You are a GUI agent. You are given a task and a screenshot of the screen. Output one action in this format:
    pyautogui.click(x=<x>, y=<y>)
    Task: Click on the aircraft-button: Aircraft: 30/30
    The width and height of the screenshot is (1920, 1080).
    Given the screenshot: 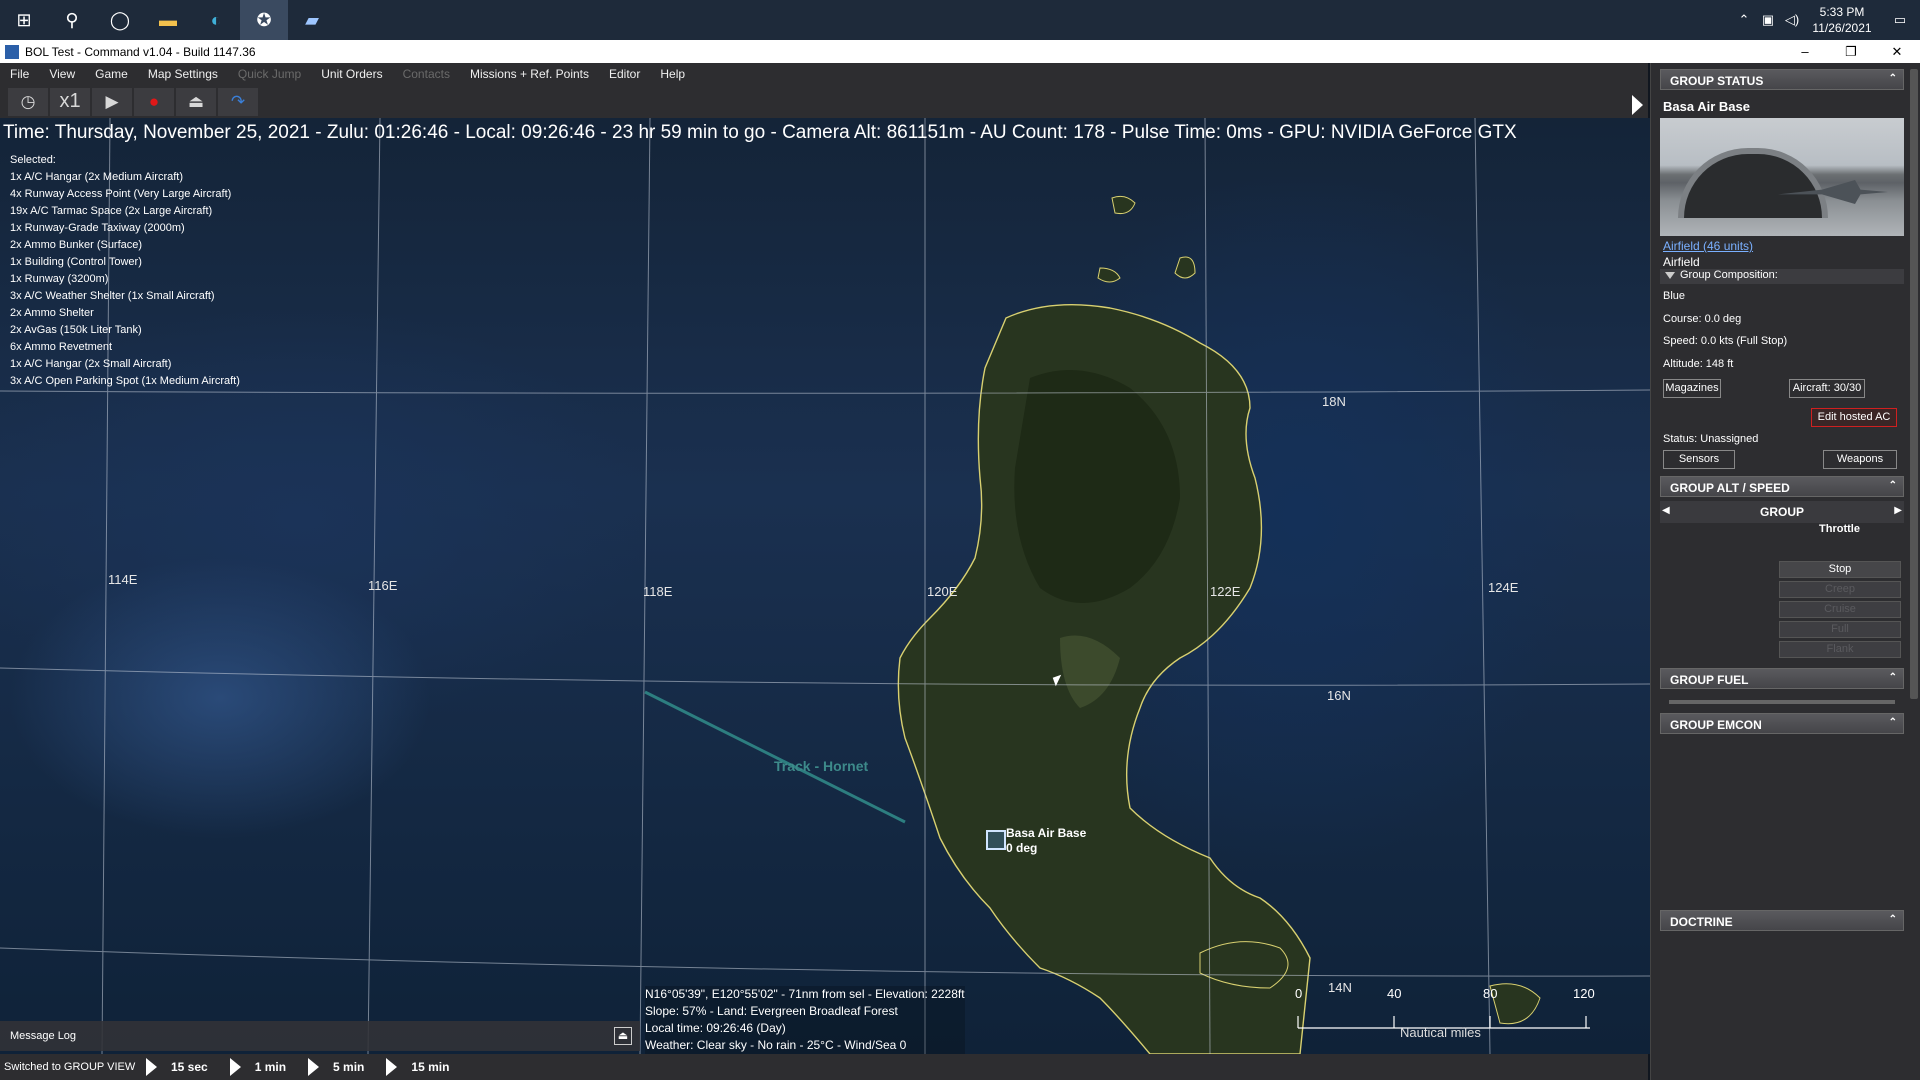 What is the action you would take?
    pyautogui.click(x=1827, y=388)
    